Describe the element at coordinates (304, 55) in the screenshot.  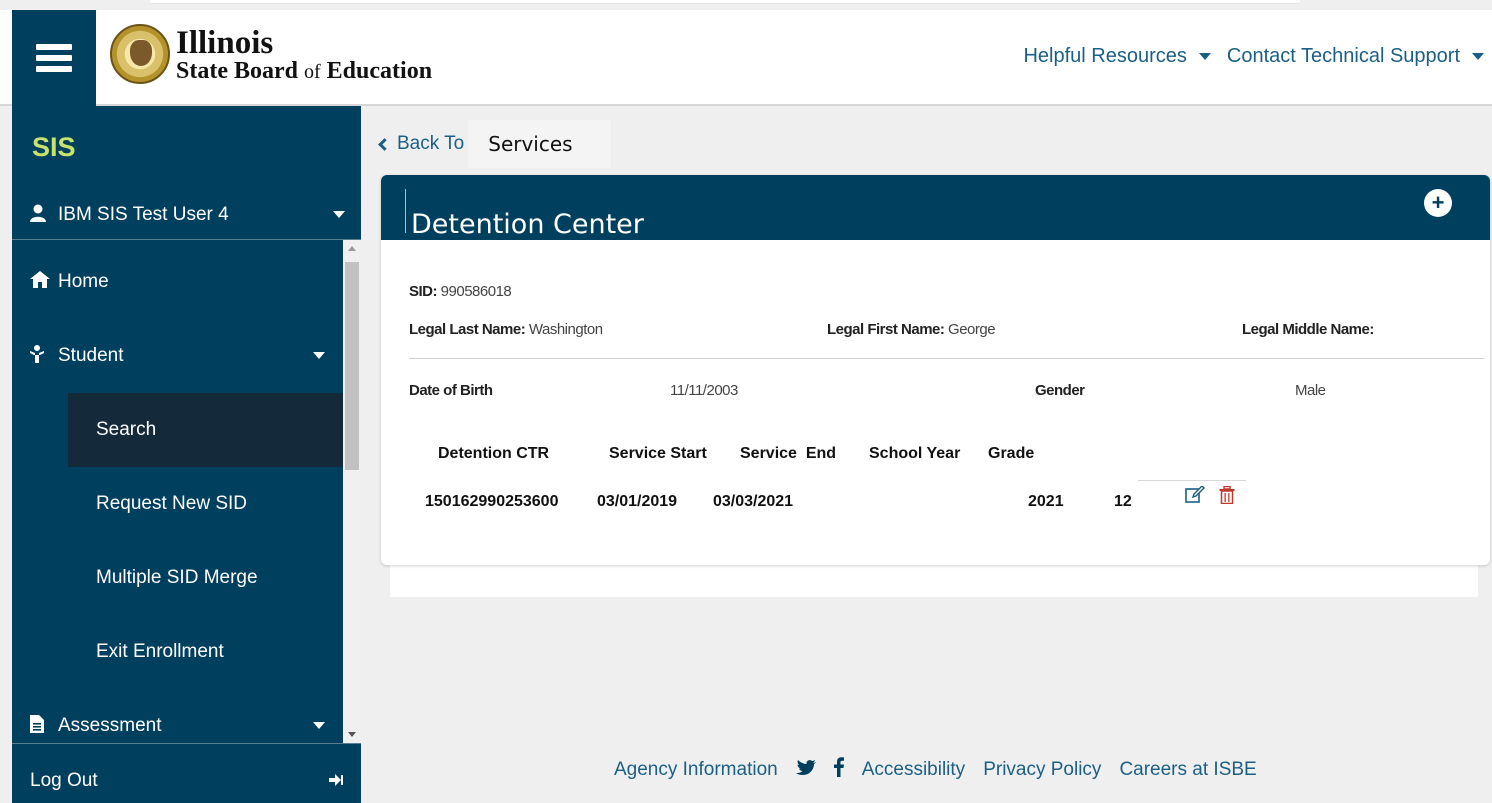
I see `brand-logo: Illinois State Board of Education` at that location.